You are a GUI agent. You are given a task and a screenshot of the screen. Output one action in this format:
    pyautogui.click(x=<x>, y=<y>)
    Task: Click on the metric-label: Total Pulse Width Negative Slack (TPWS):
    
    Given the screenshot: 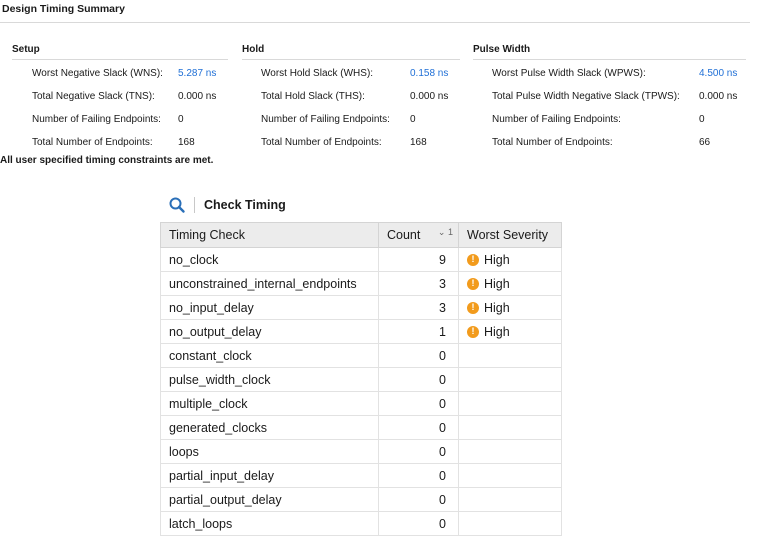 What is the action you would take?
    pyautogui.click(x=586, y=96)
    